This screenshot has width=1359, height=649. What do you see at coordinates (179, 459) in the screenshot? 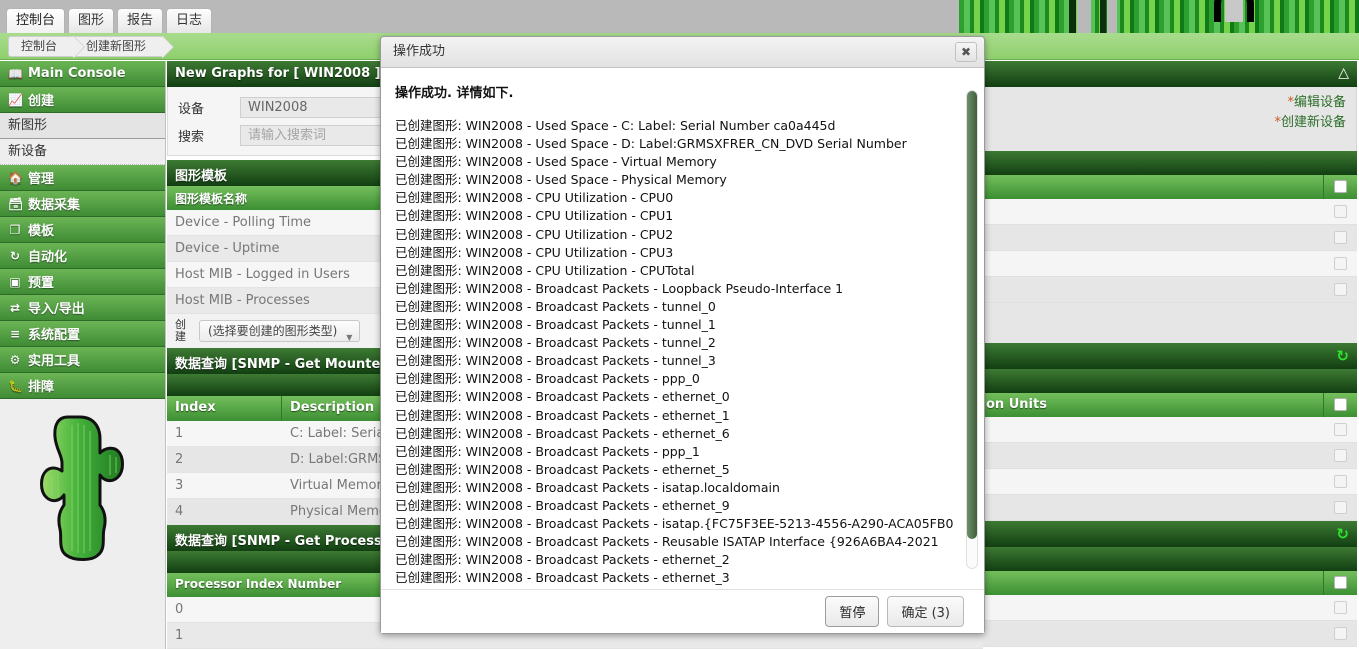
I see `cell-index: 2` at bounding box center [179, 459].